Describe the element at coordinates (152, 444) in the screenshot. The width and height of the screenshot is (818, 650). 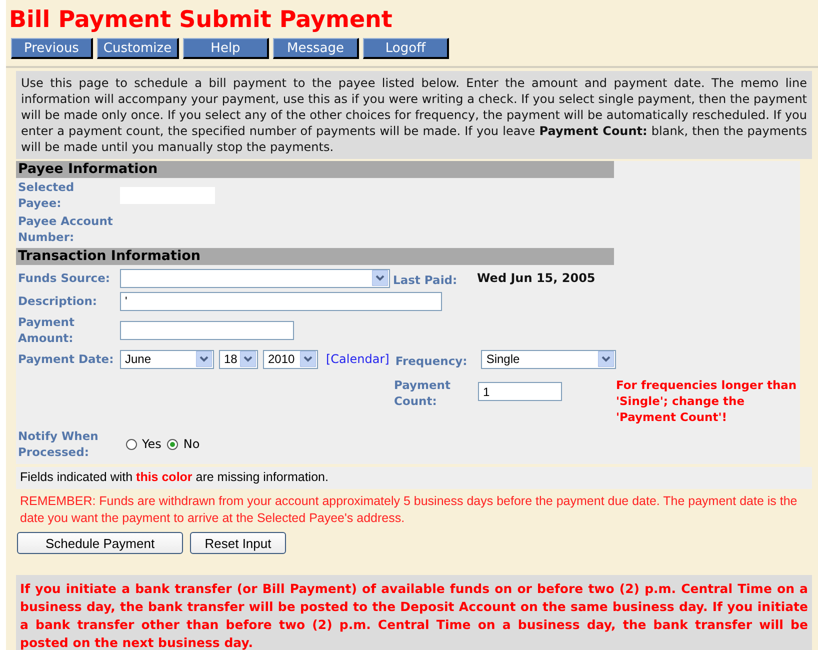
I see `option-label: Yes` at that location.